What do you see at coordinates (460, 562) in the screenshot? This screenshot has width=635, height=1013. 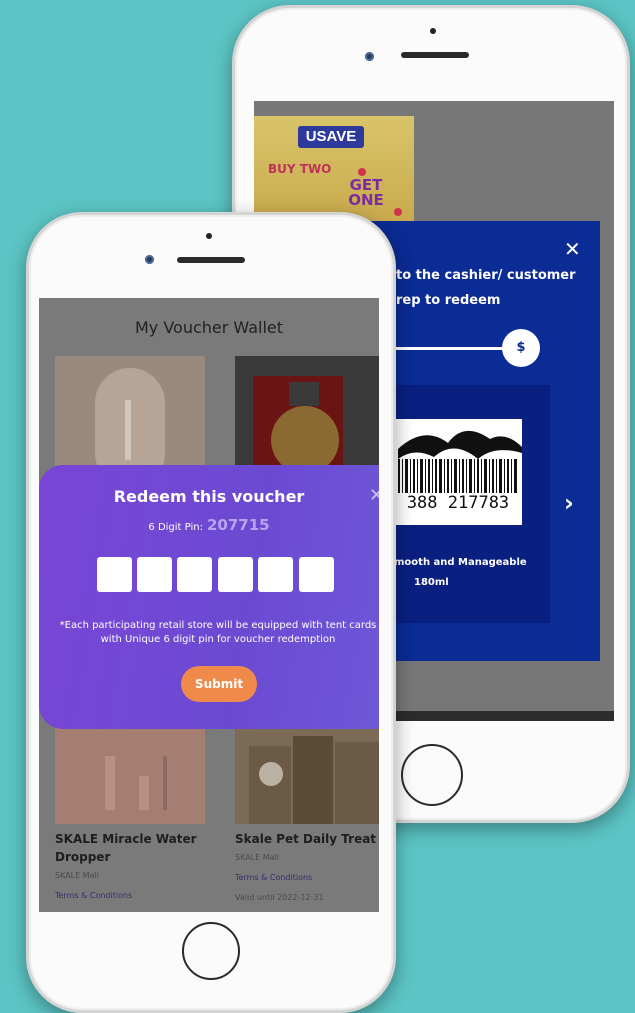 I see `product-name-line-1: mooth and Manageable` at bounding box center [460, 562].